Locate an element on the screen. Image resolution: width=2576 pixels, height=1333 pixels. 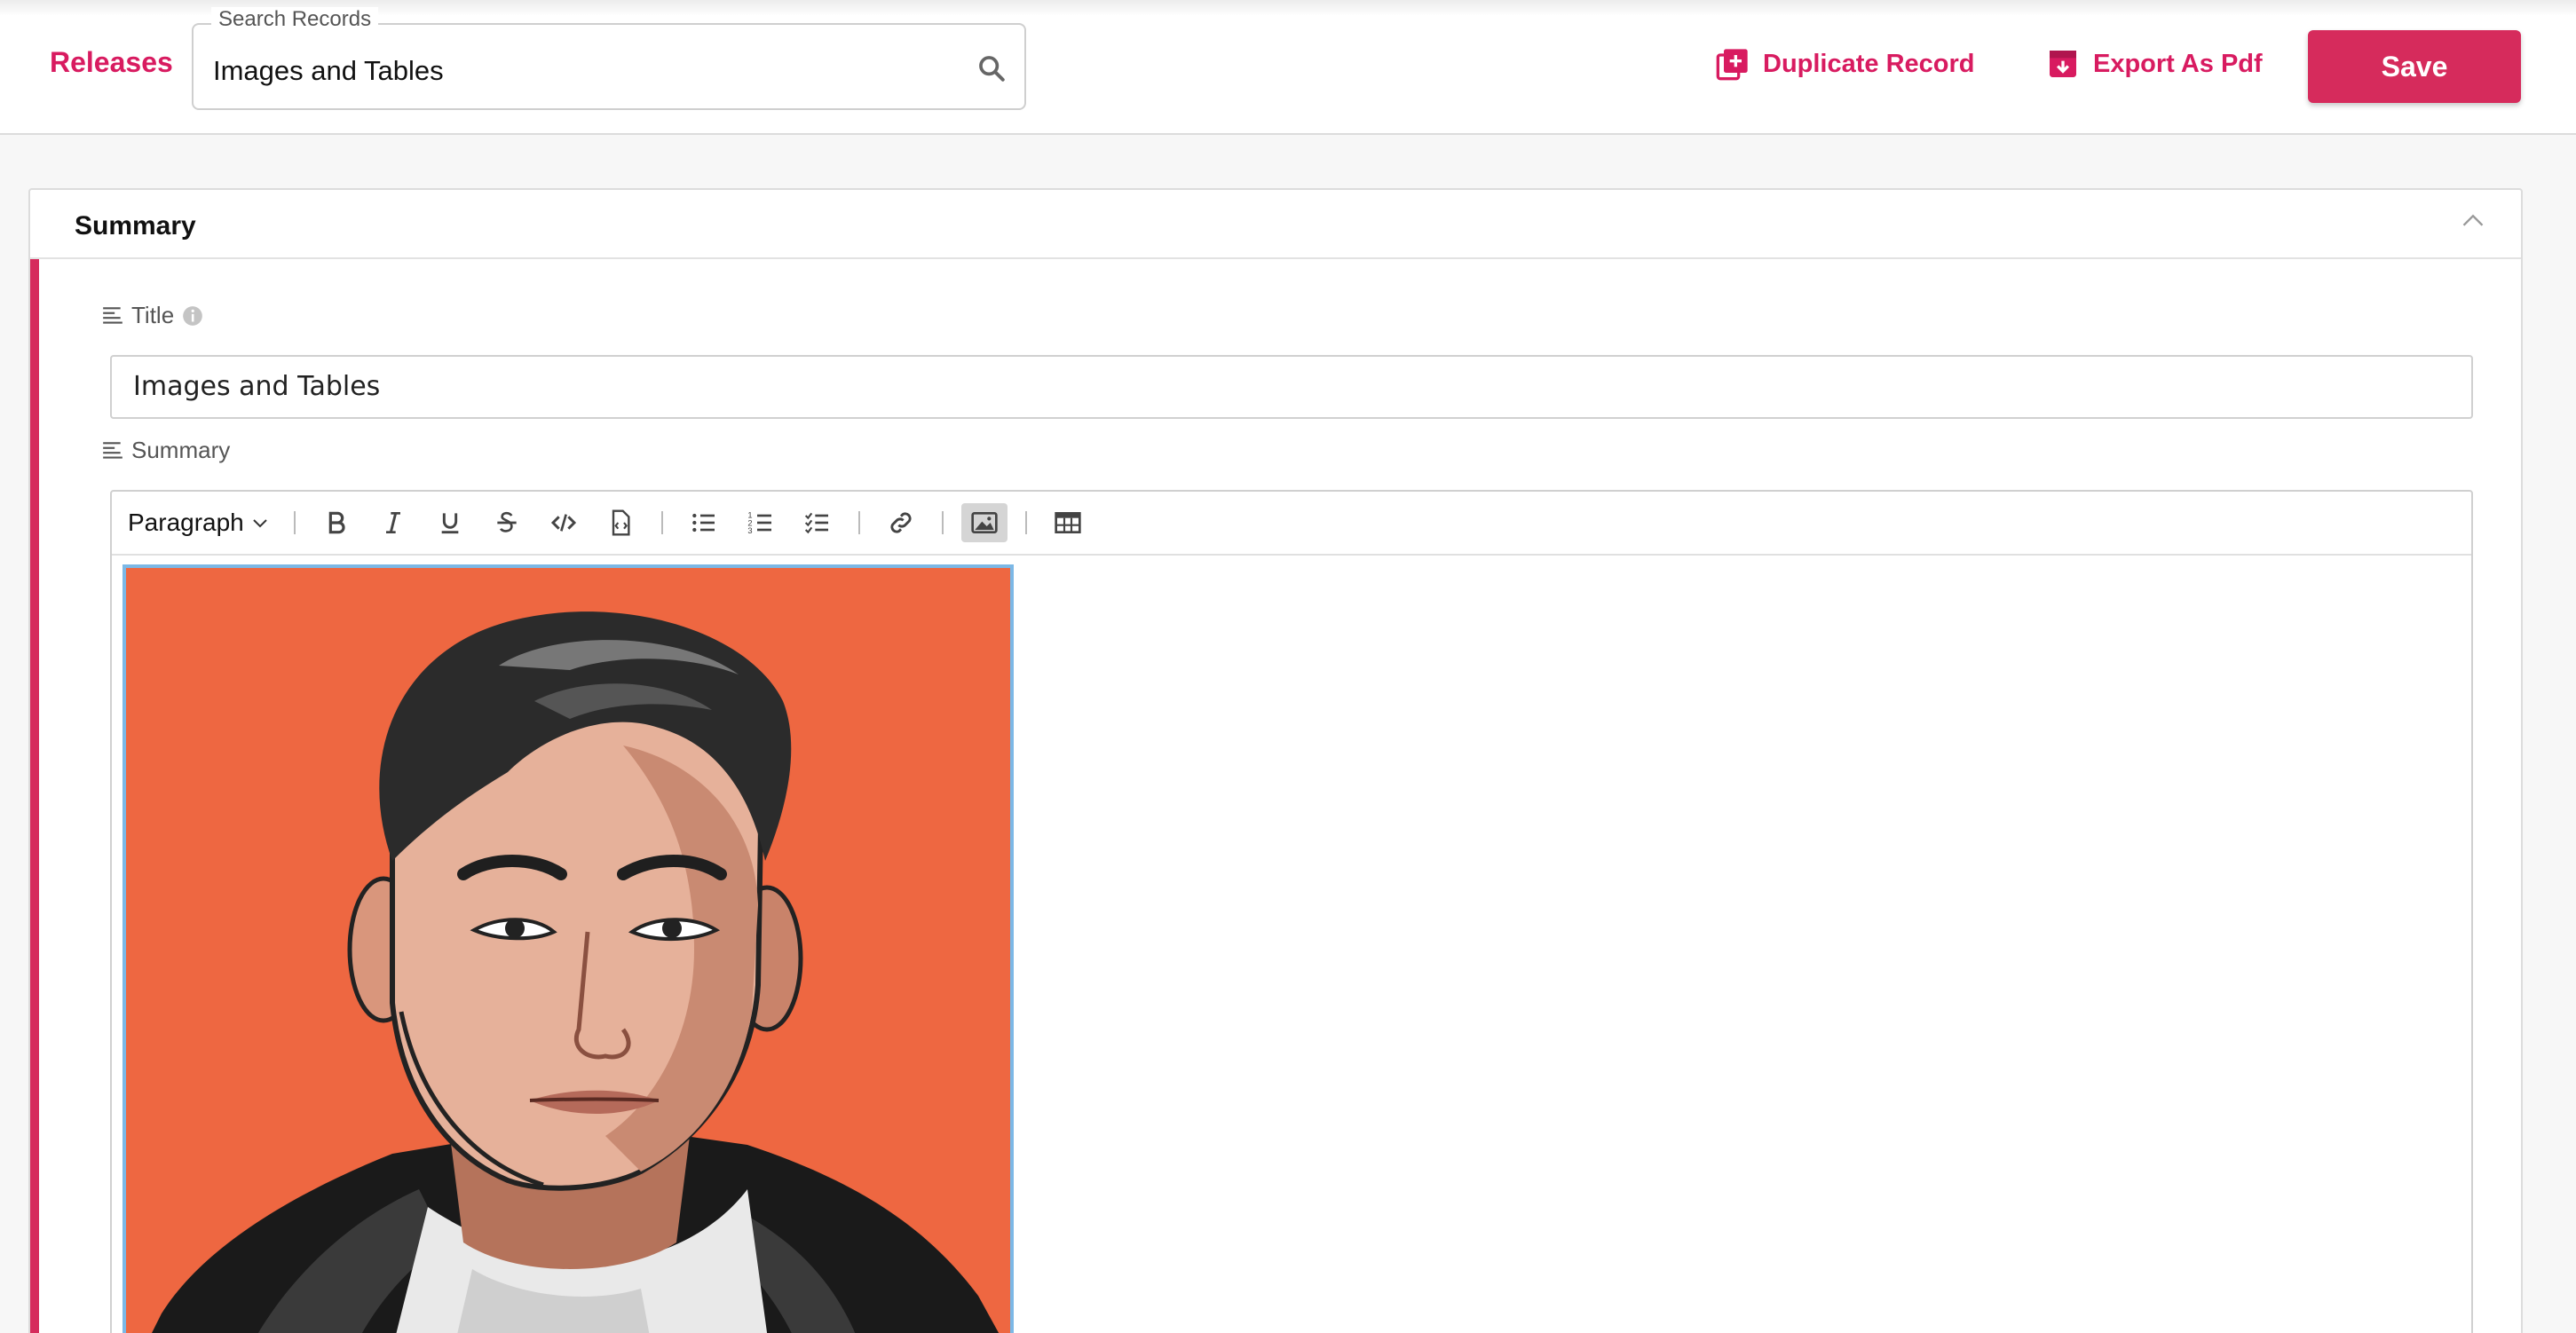
svg-text: 3 is located at coordinates (749, 530).